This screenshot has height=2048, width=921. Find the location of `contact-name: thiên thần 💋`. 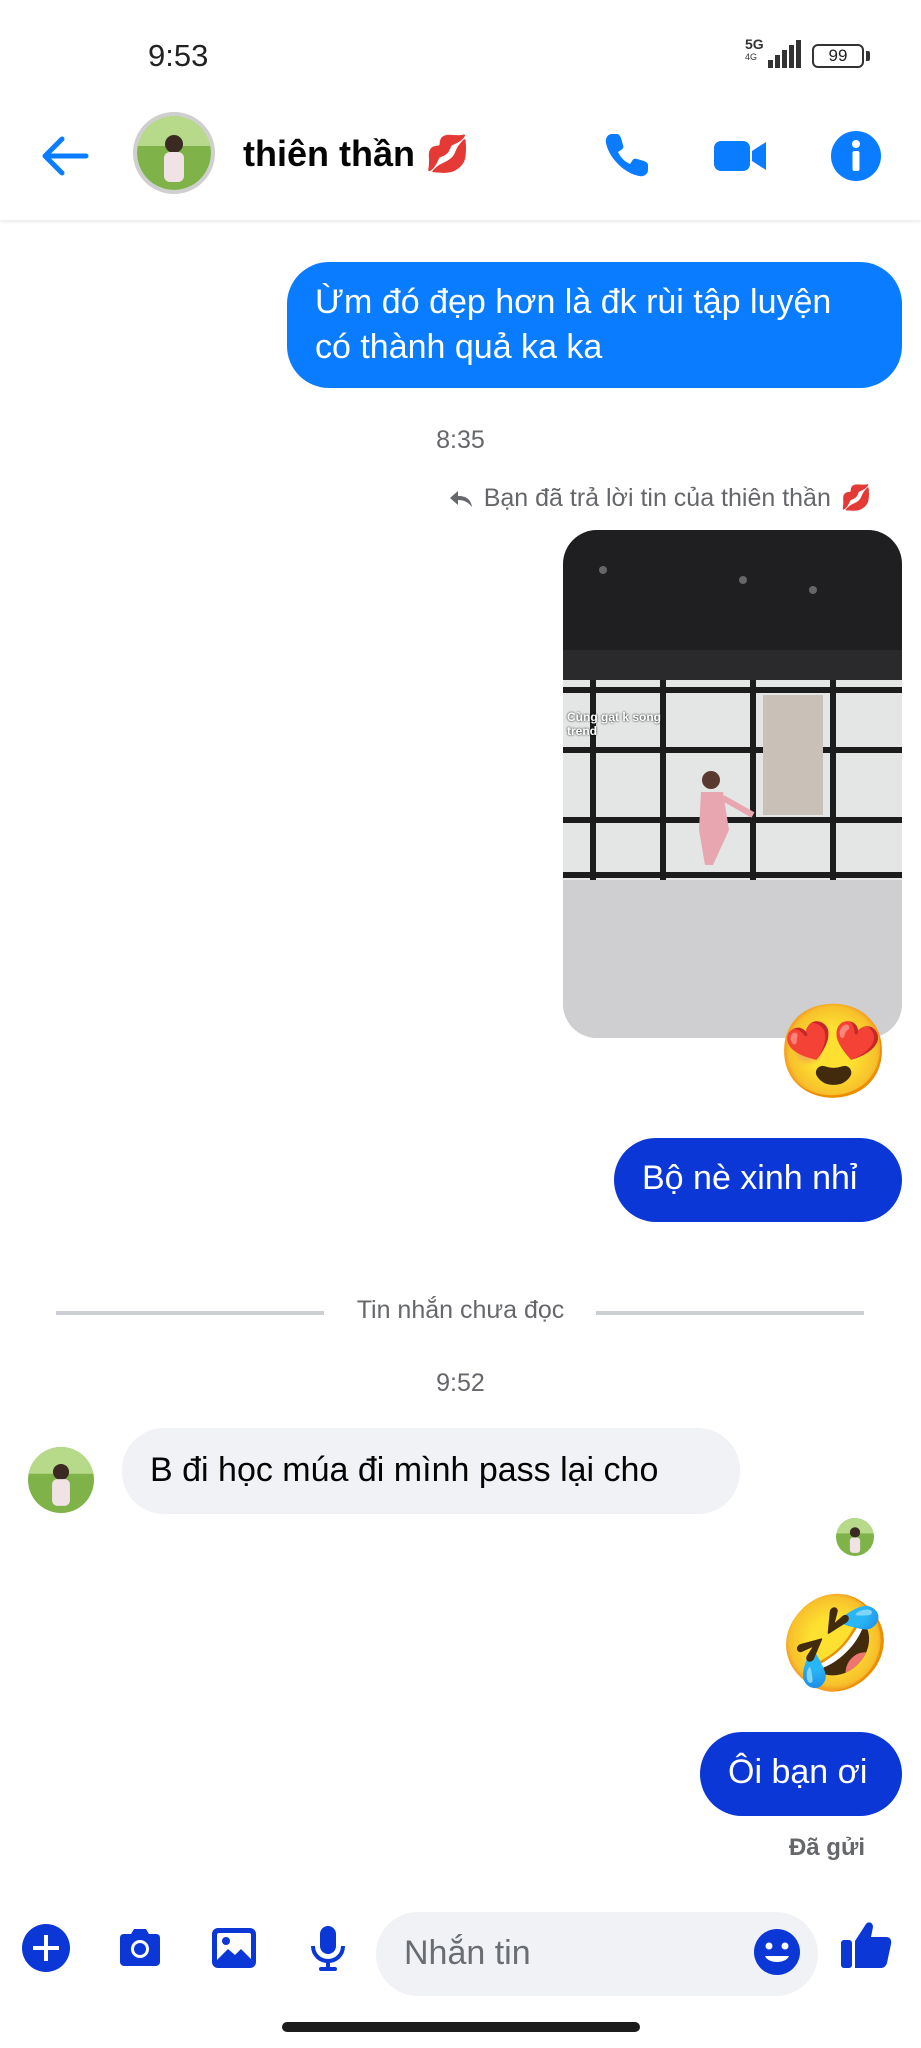

contact-name: thiên thần 💋 is located at coordinates (356, 154).